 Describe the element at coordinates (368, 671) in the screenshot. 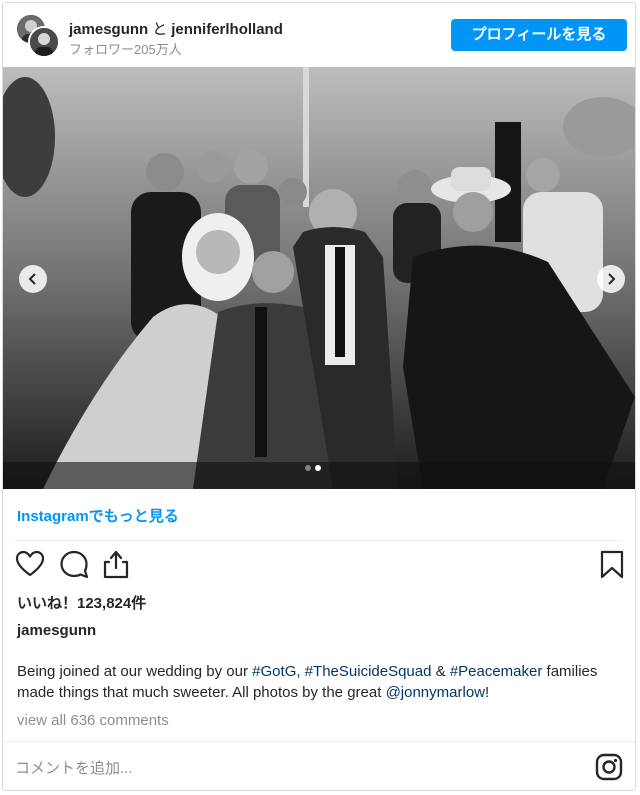

I see `hashtag-link: #TheSuicideSquad` at that location.